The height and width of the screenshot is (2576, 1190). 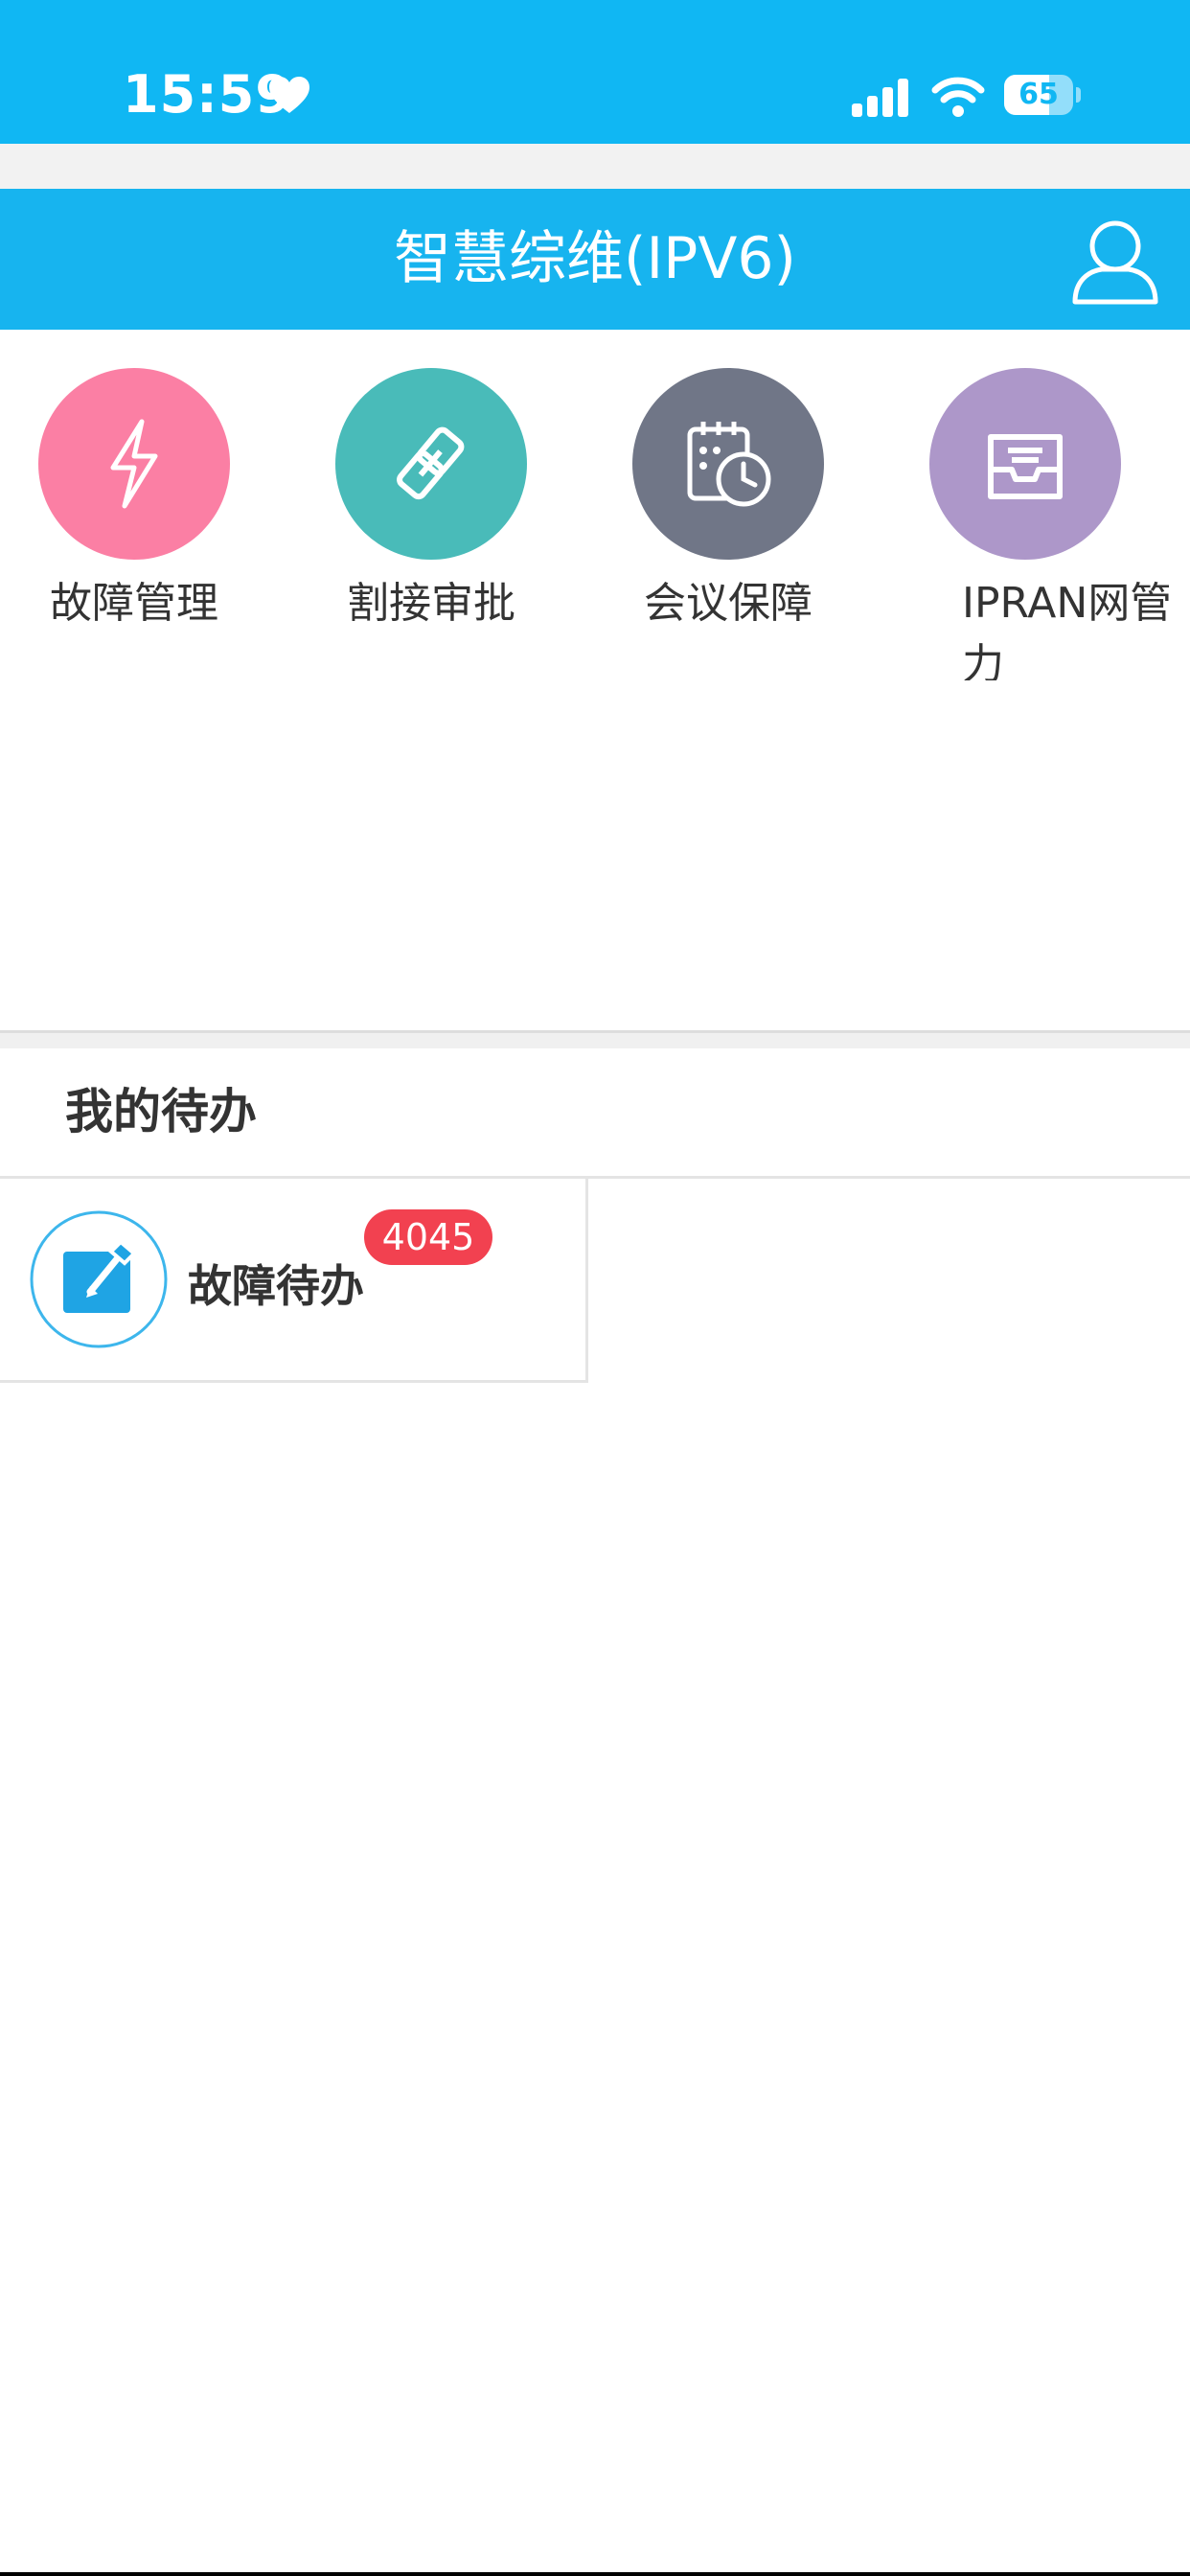 I want to click on app-header: 智慧综维(IPV6), so click(x=595, y=259).